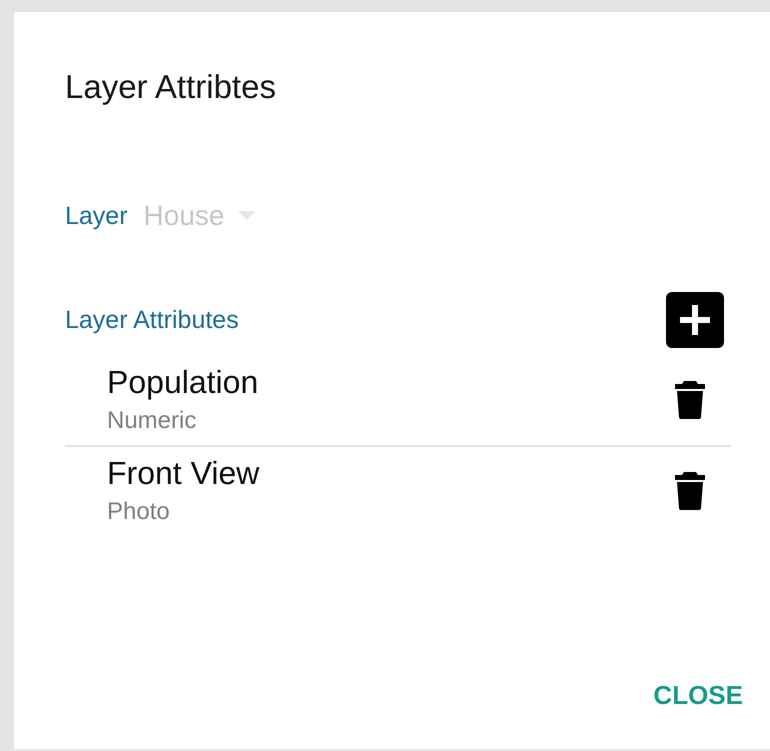 The image size is (770, 751). I want to click on attribute-type: Photo, so click(139, 512).